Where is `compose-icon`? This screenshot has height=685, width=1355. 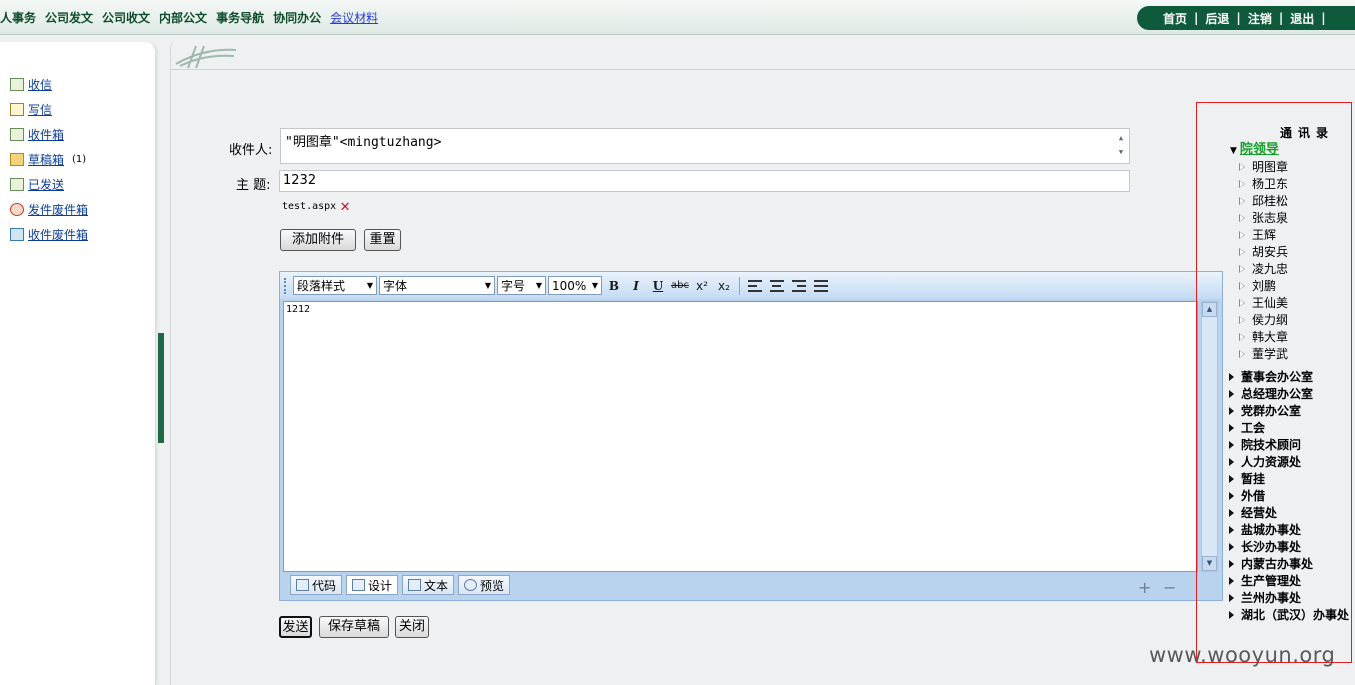
compose-icon is located at coordinates (17, 109).